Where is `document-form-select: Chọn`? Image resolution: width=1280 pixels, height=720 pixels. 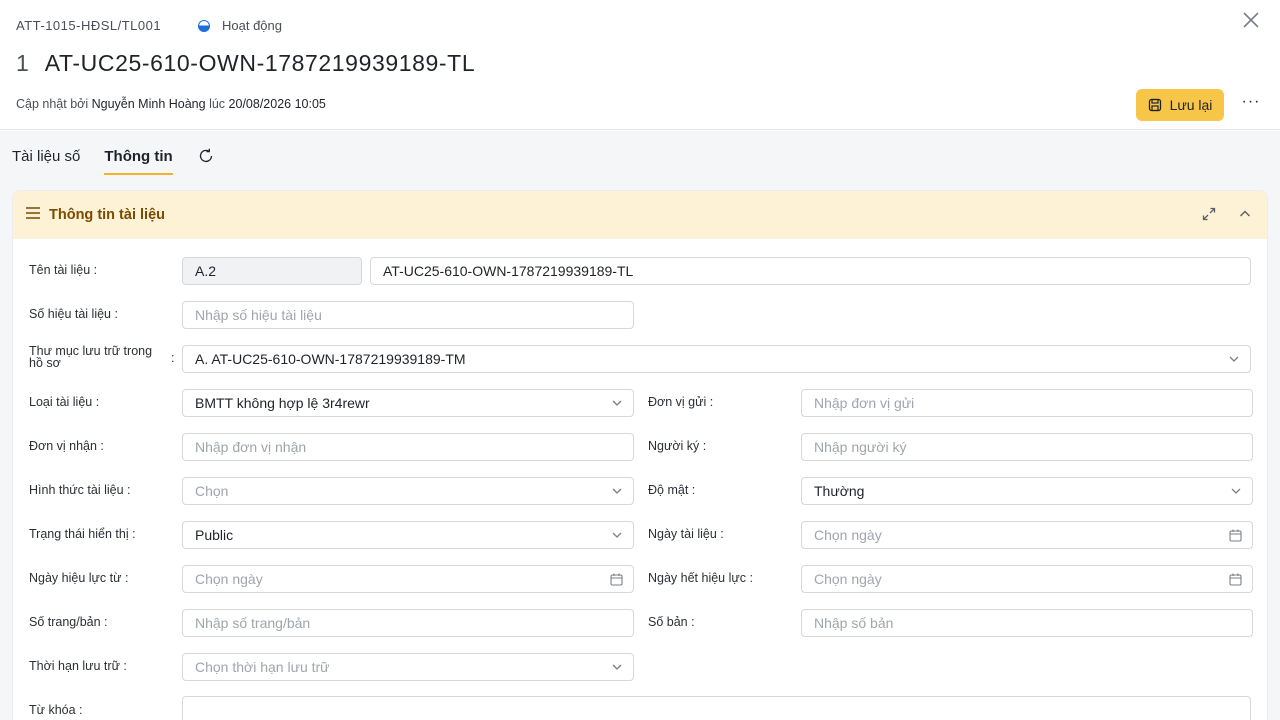
document-form-select: Chọn is located at coordinates (408, 491).